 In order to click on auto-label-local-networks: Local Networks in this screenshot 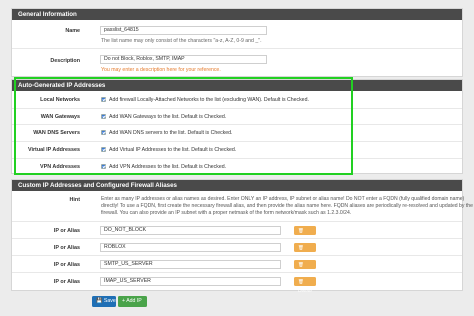, I will do `click(60, 100)`.